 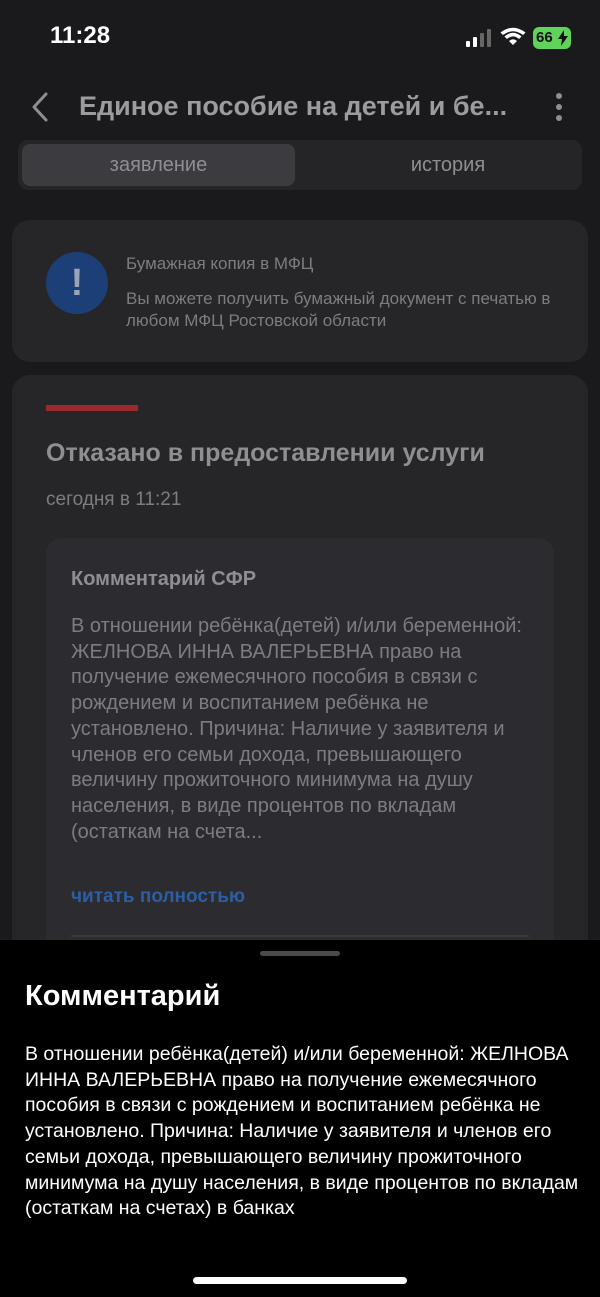 I want to click on sheet-grabber-handle, so click(x=300, y=953).